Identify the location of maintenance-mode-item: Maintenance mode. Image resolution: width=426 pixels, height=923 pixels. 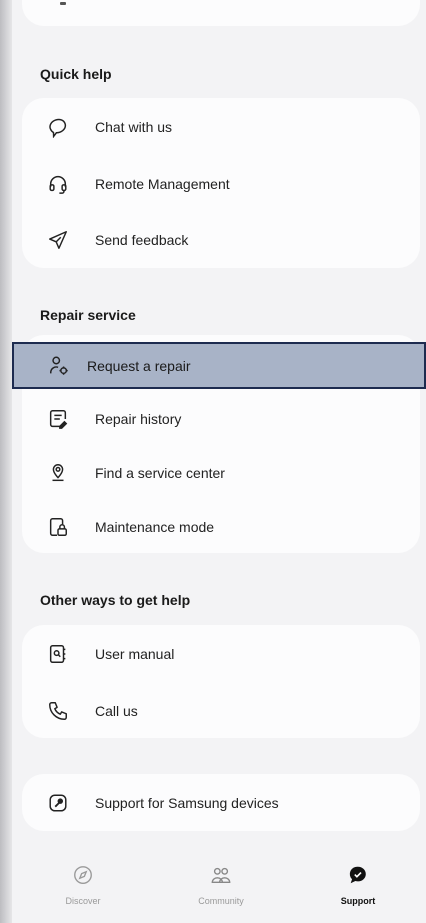
(221, 527).